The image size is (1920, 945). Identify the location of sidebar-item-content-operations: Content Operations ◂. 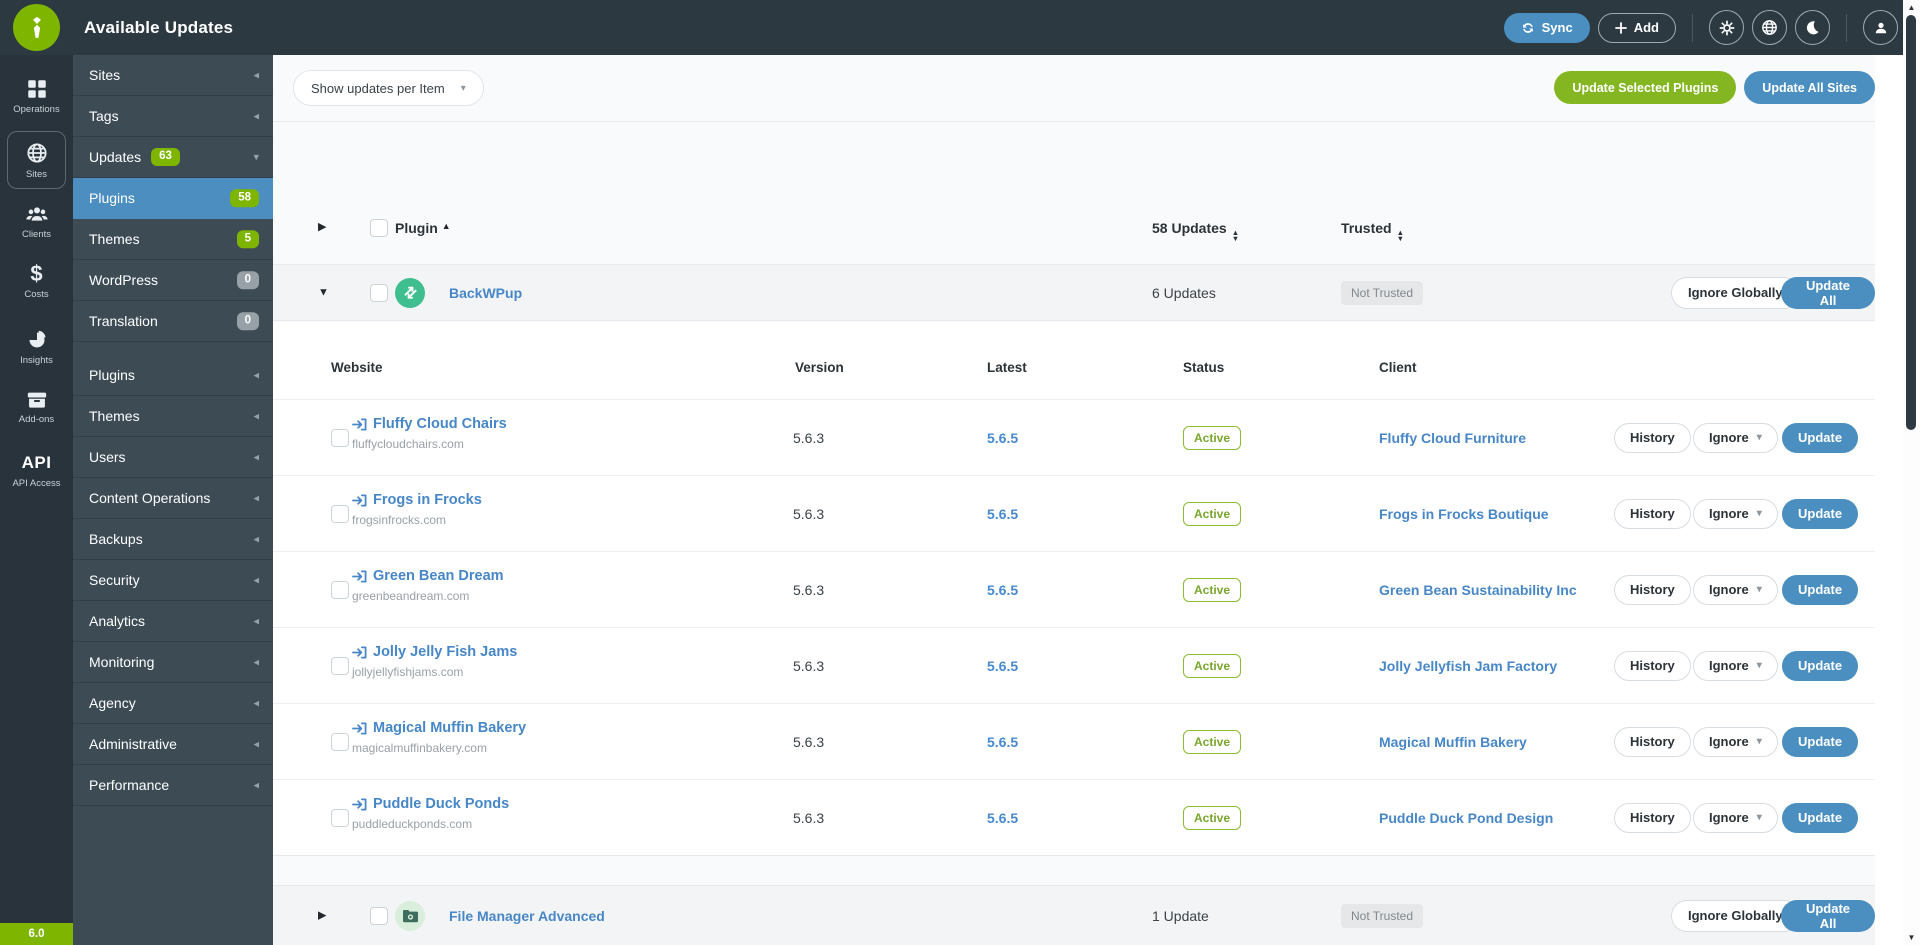
(173, 498).